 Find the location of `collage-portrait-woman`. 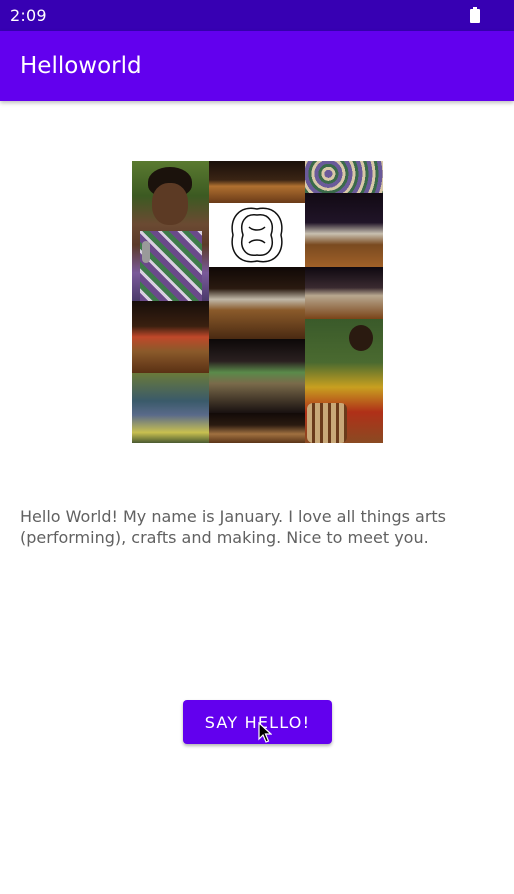

collage-portrait-woman is located at coordinates (170, 231).